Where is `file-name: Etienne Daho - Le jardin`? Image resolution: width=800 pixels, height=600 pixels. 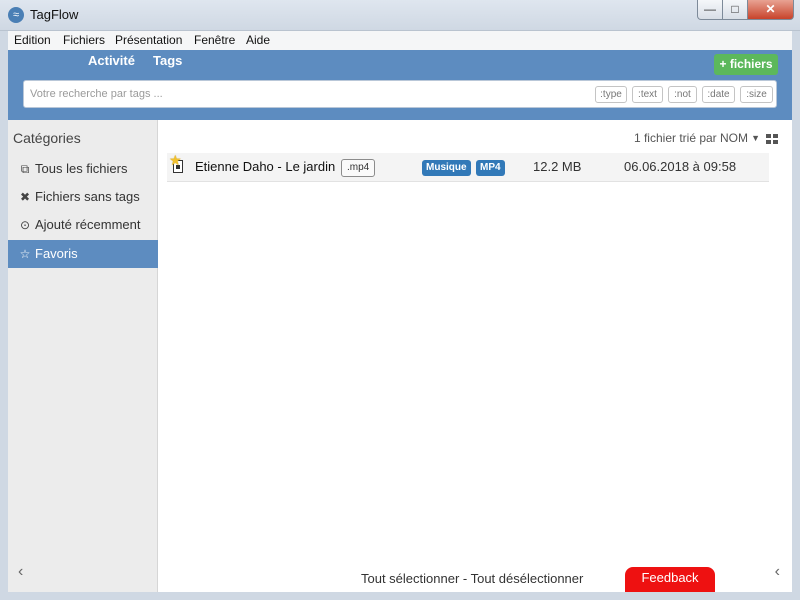 file-name: Etienne Daho - Le jardin is located at coordinates (265, 166).